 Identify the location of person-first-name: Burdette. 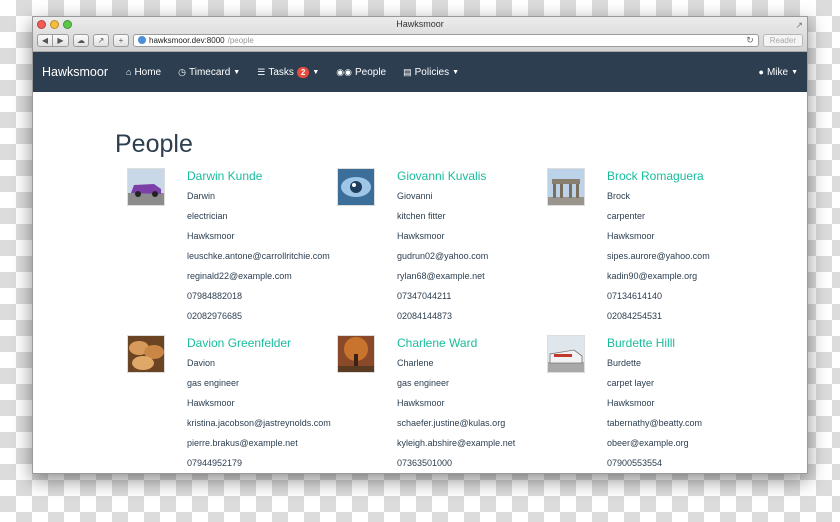
(624, 363).